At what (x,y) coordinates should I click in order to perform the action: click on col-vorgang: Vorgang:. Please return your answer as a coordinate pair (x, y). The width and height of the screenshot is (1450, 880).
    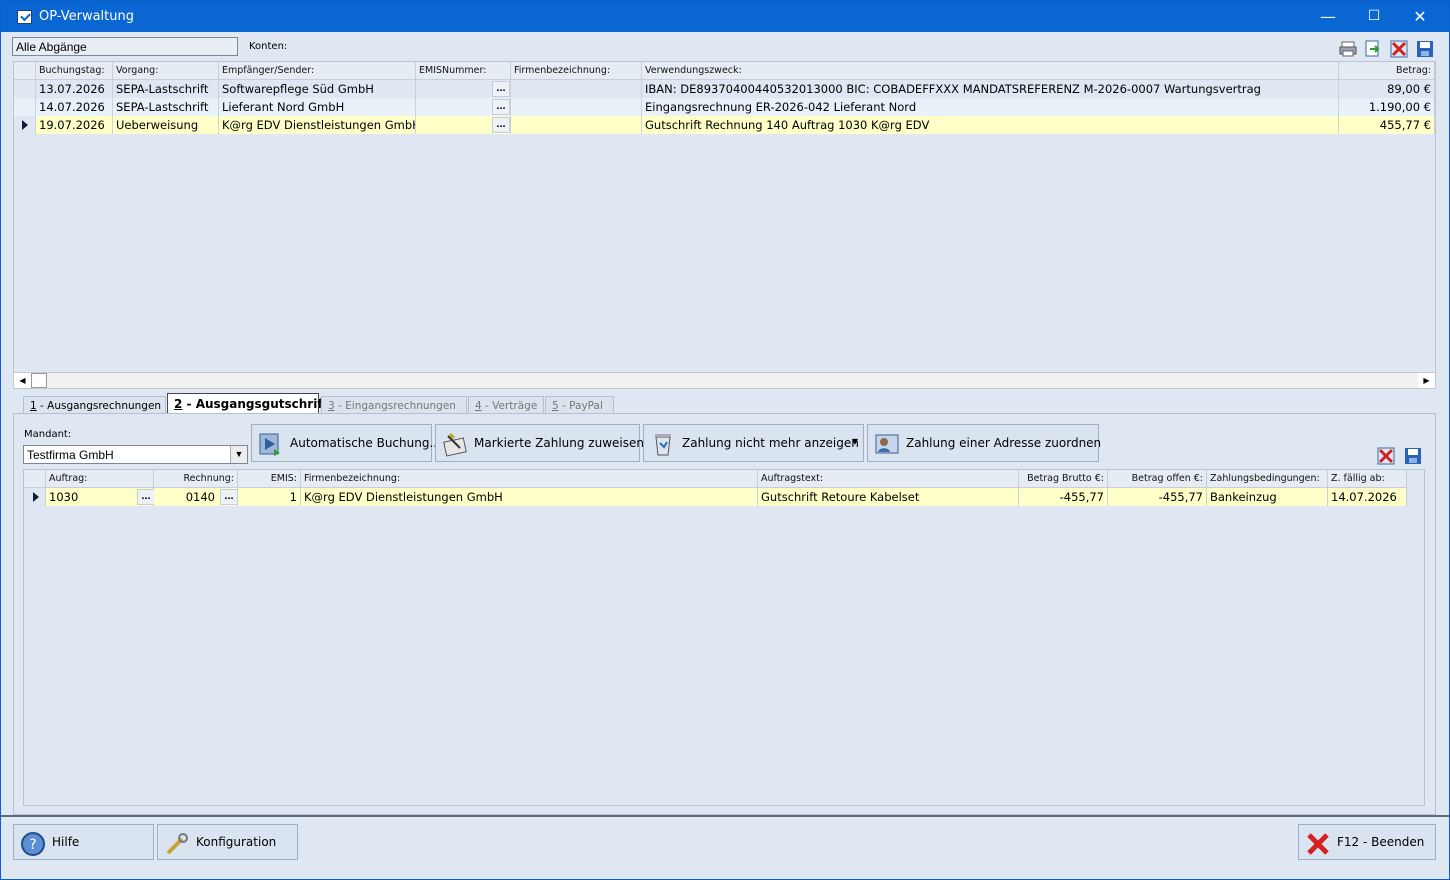
    Looking at the image, I should click on (166, 71).